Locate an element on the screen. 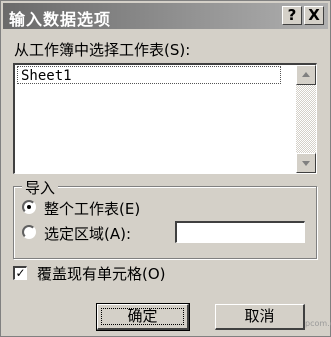 Image resolution: width=331 pixels, height=337 pixels. help-button: ? is located at coordinates (292, 15).